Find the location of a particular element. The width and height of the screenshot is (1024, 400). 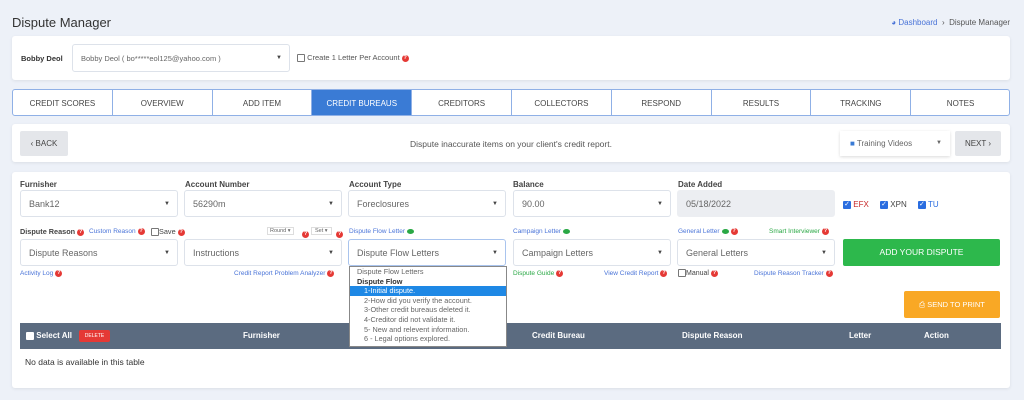

dispute-reasons-select: Dispute Reasons ▼ is located at coordinates (99, 252).